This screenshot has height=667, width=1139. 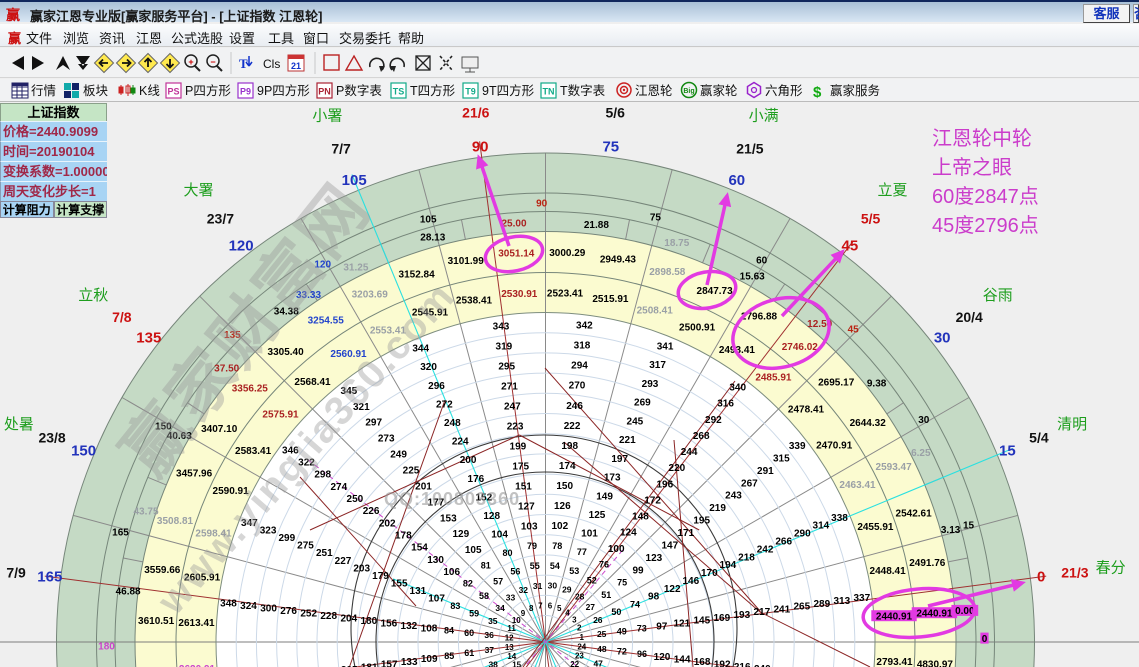 I want to click on svg-text: 2568.41, so click(x=312, y=382).